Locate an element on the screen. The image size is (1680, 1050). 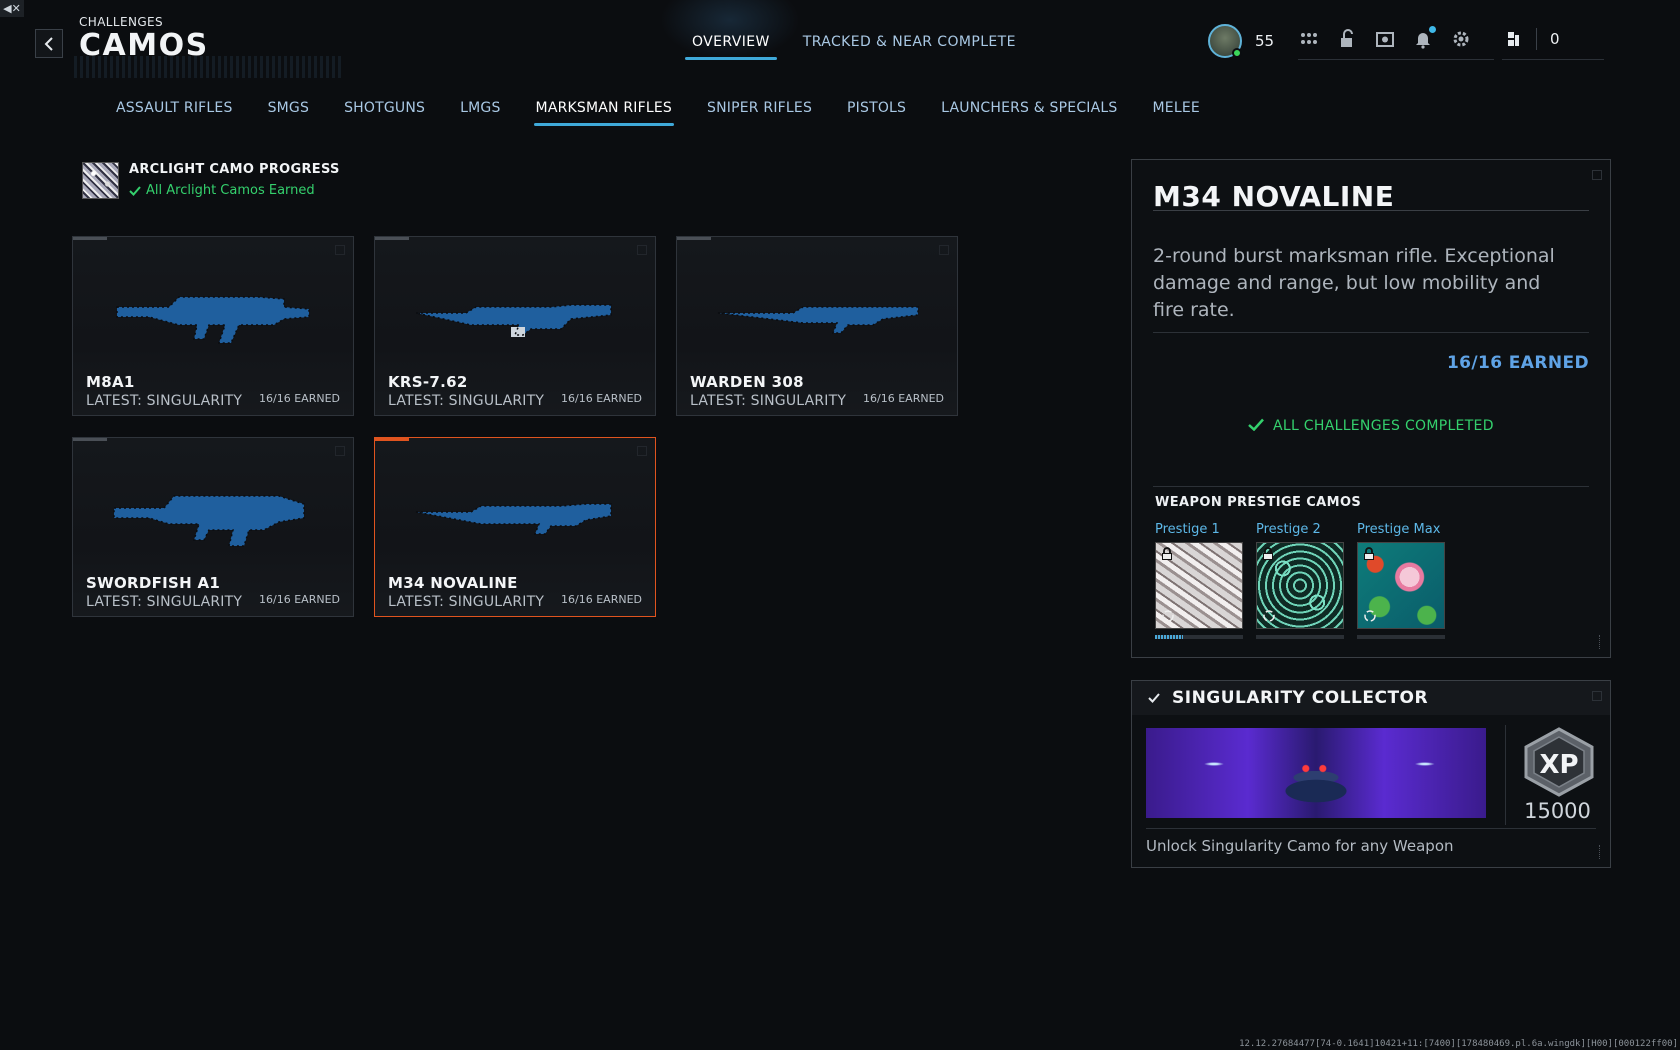
notification-dot is located at coordinates (1432, 29).